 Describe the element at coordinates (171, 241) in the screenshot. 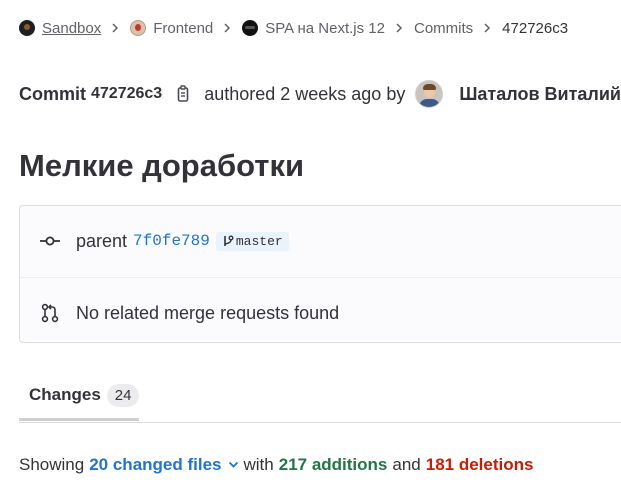

I see `parent-sha-link: 7f0fe789` at that location.